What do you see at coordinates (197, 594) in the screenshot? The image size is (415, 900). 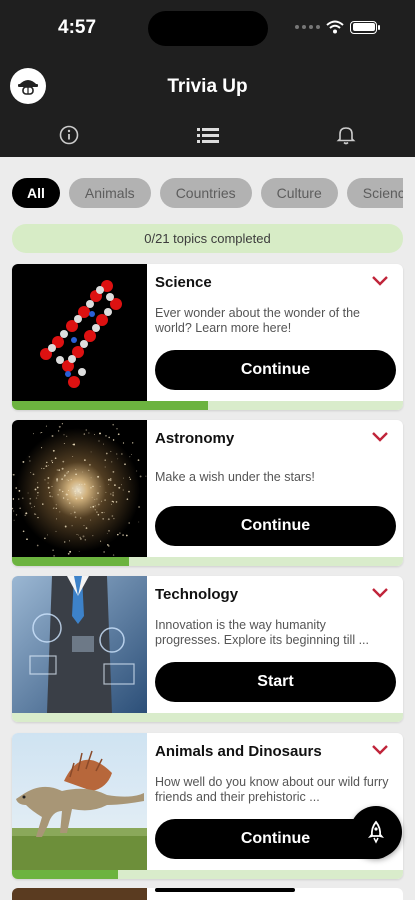 I see `topic-title: Technology` at bounding box center [197, 594].